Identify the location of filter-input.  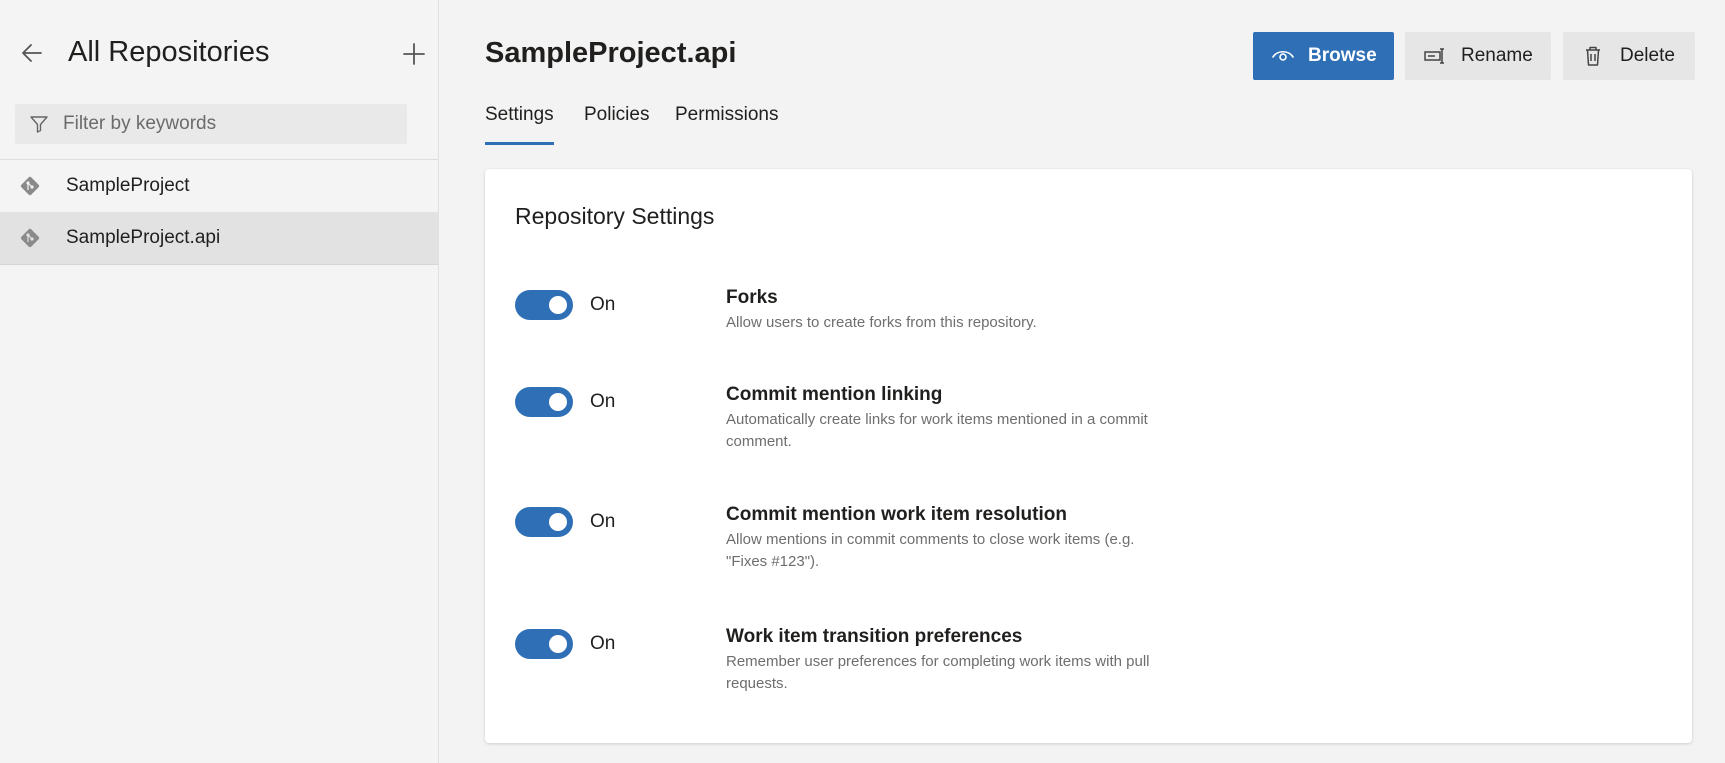
(228, 124).